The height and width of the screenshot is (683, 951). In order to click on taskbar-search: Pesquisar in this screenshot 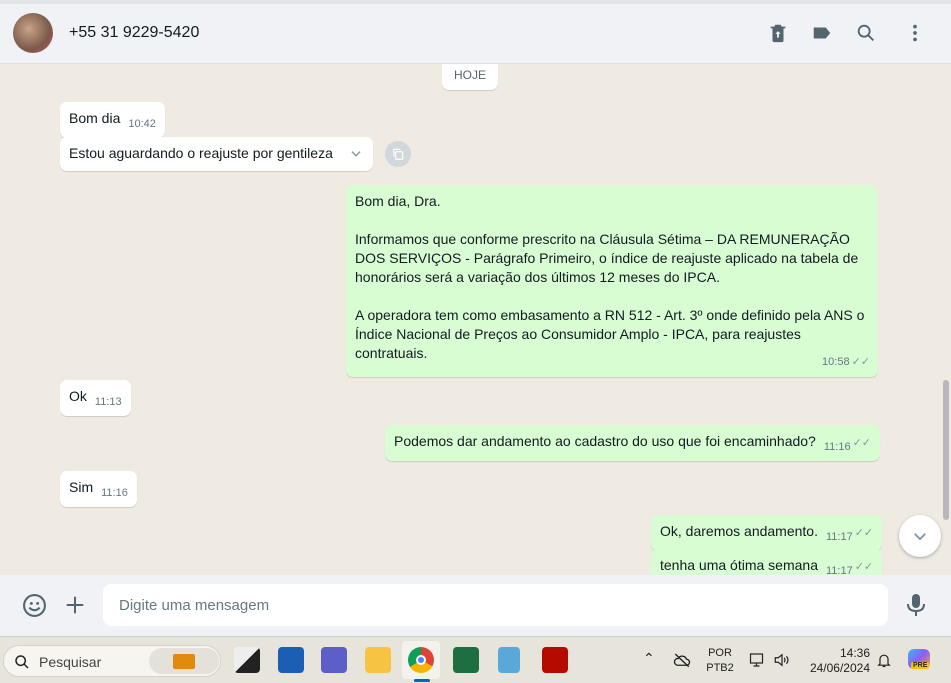, I will do `click(112, 661)`.